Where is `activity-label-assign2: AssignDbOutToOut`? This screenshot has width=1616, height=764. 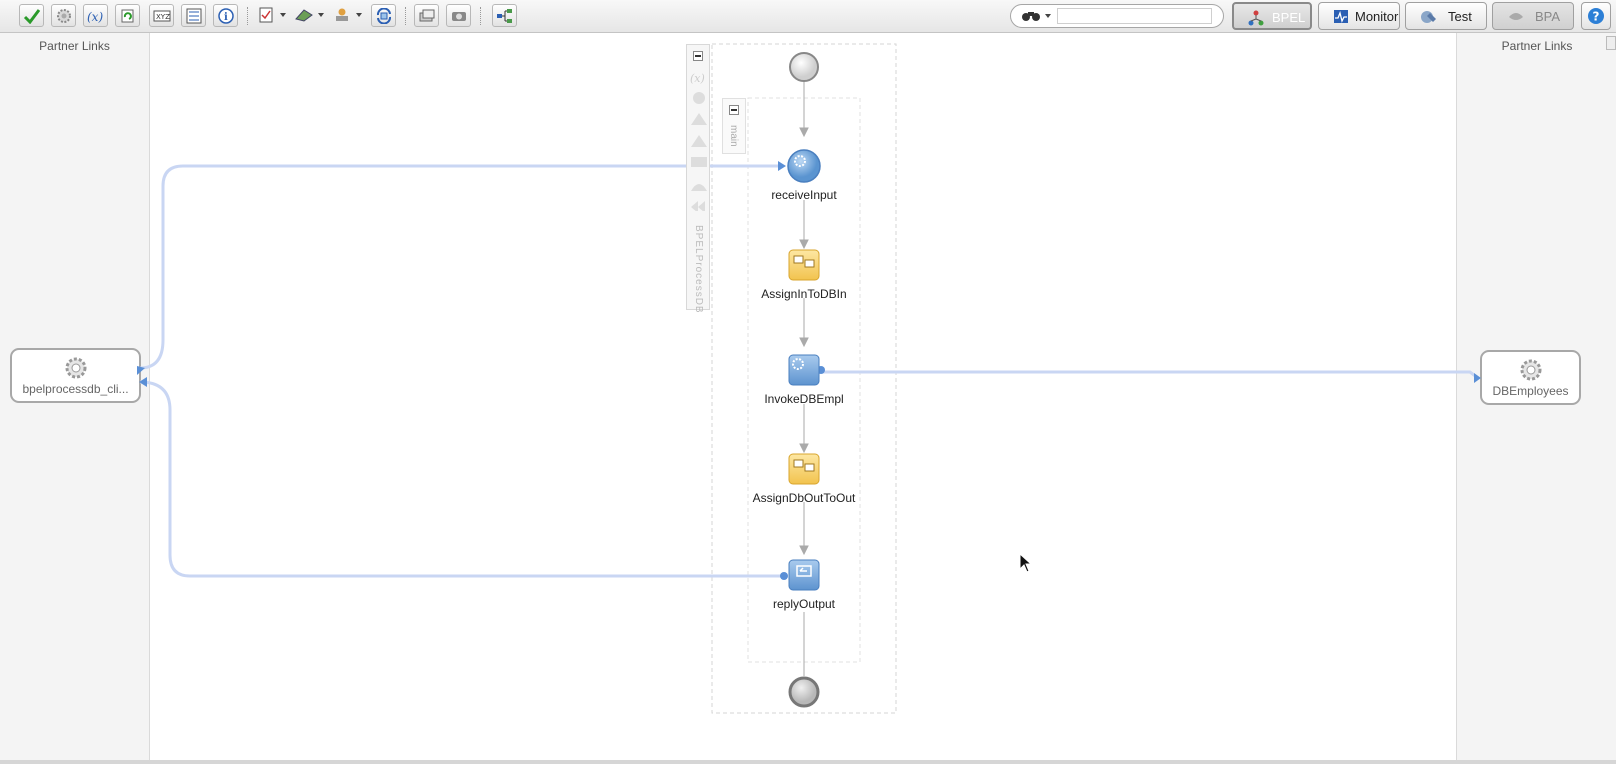
activity-label-assign2: AssignDbOutToOut is located at coordinates (804, 498).